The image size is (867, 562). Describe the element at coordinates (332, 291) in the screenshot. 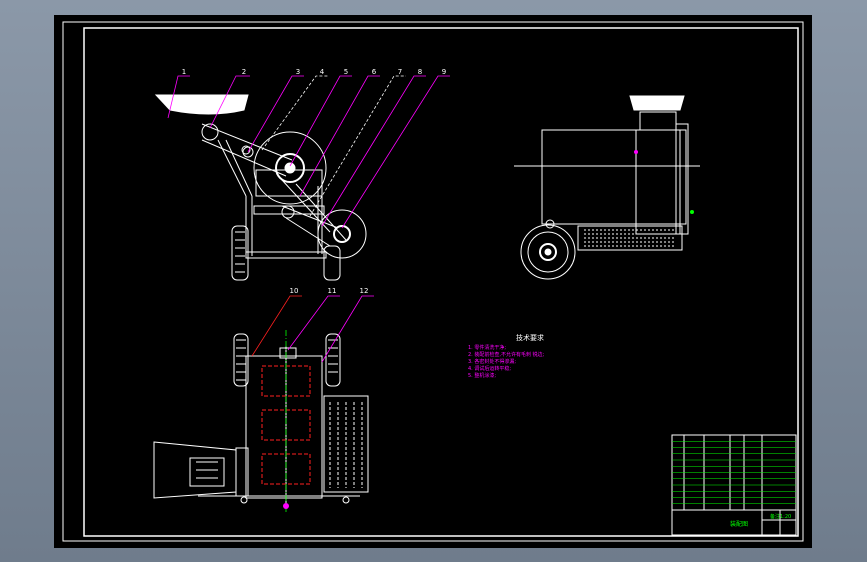

I see `balloon-11: 11` at that location.